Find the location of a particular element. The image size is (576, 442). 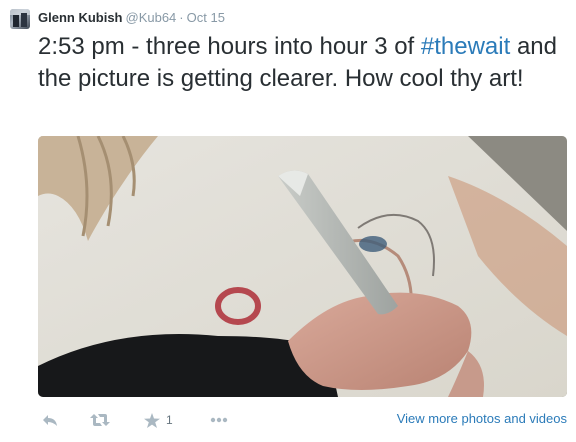

view-more-photos-link: View more photos and videos is located at coordinates (482, 418).